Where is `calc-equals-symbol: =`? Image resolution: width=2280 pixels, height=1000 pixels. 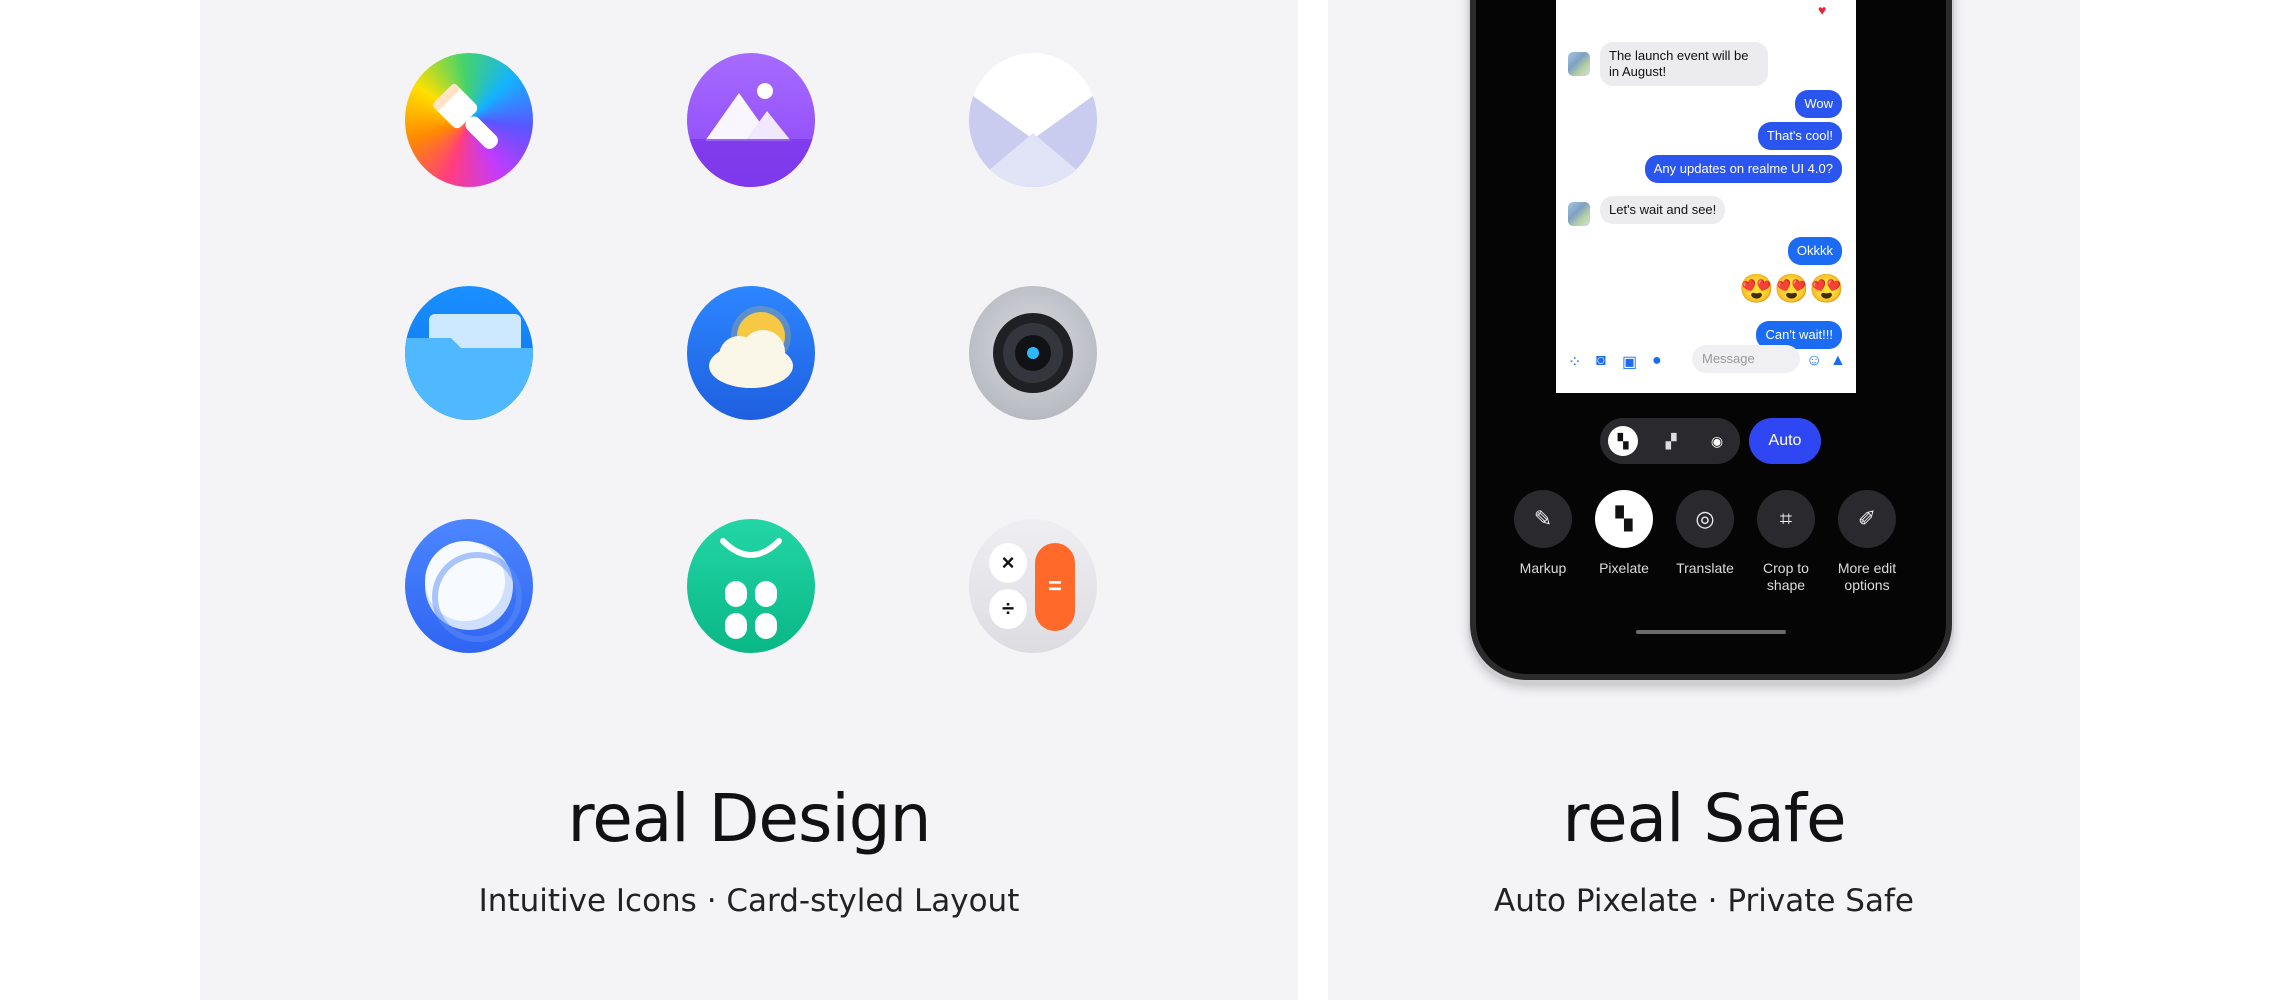
calc-equals-symbol: = is located at coordinates (1055, 587).